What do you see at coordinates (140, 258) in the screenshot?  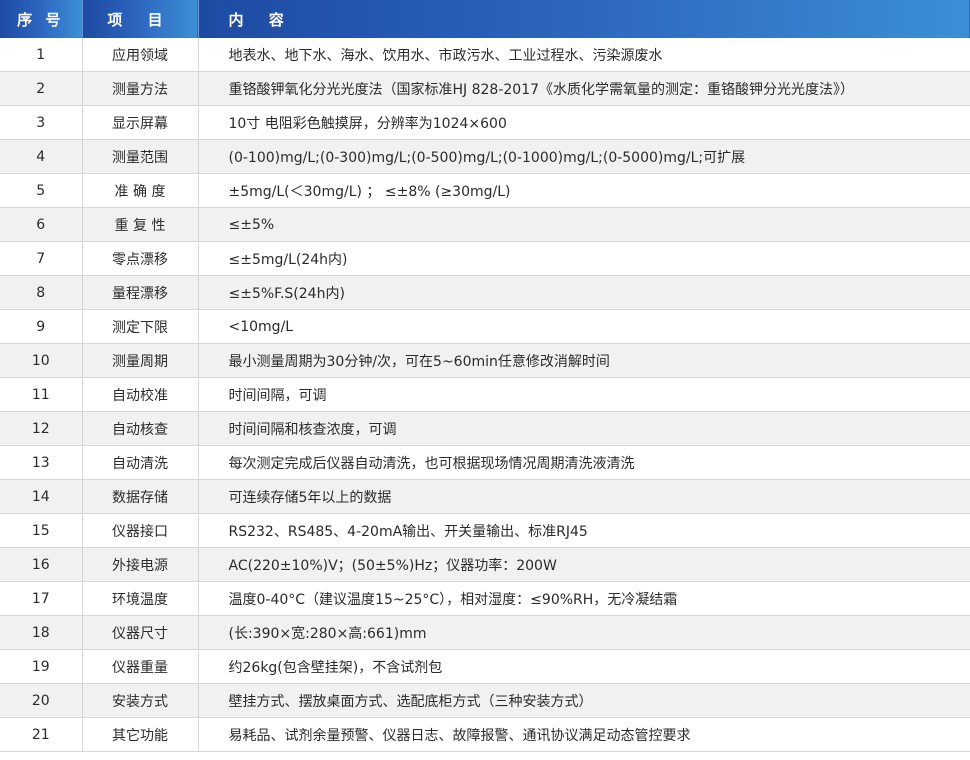 I see `row-item: 零点漂移` at bounding box center [140, 258].